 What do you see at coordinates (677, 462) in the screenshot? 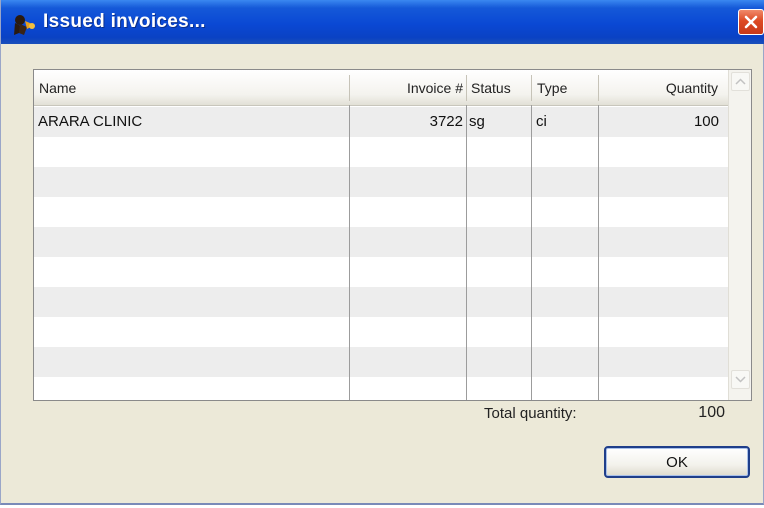
I see `ok-button: OK` at bounding box center [677, 462].